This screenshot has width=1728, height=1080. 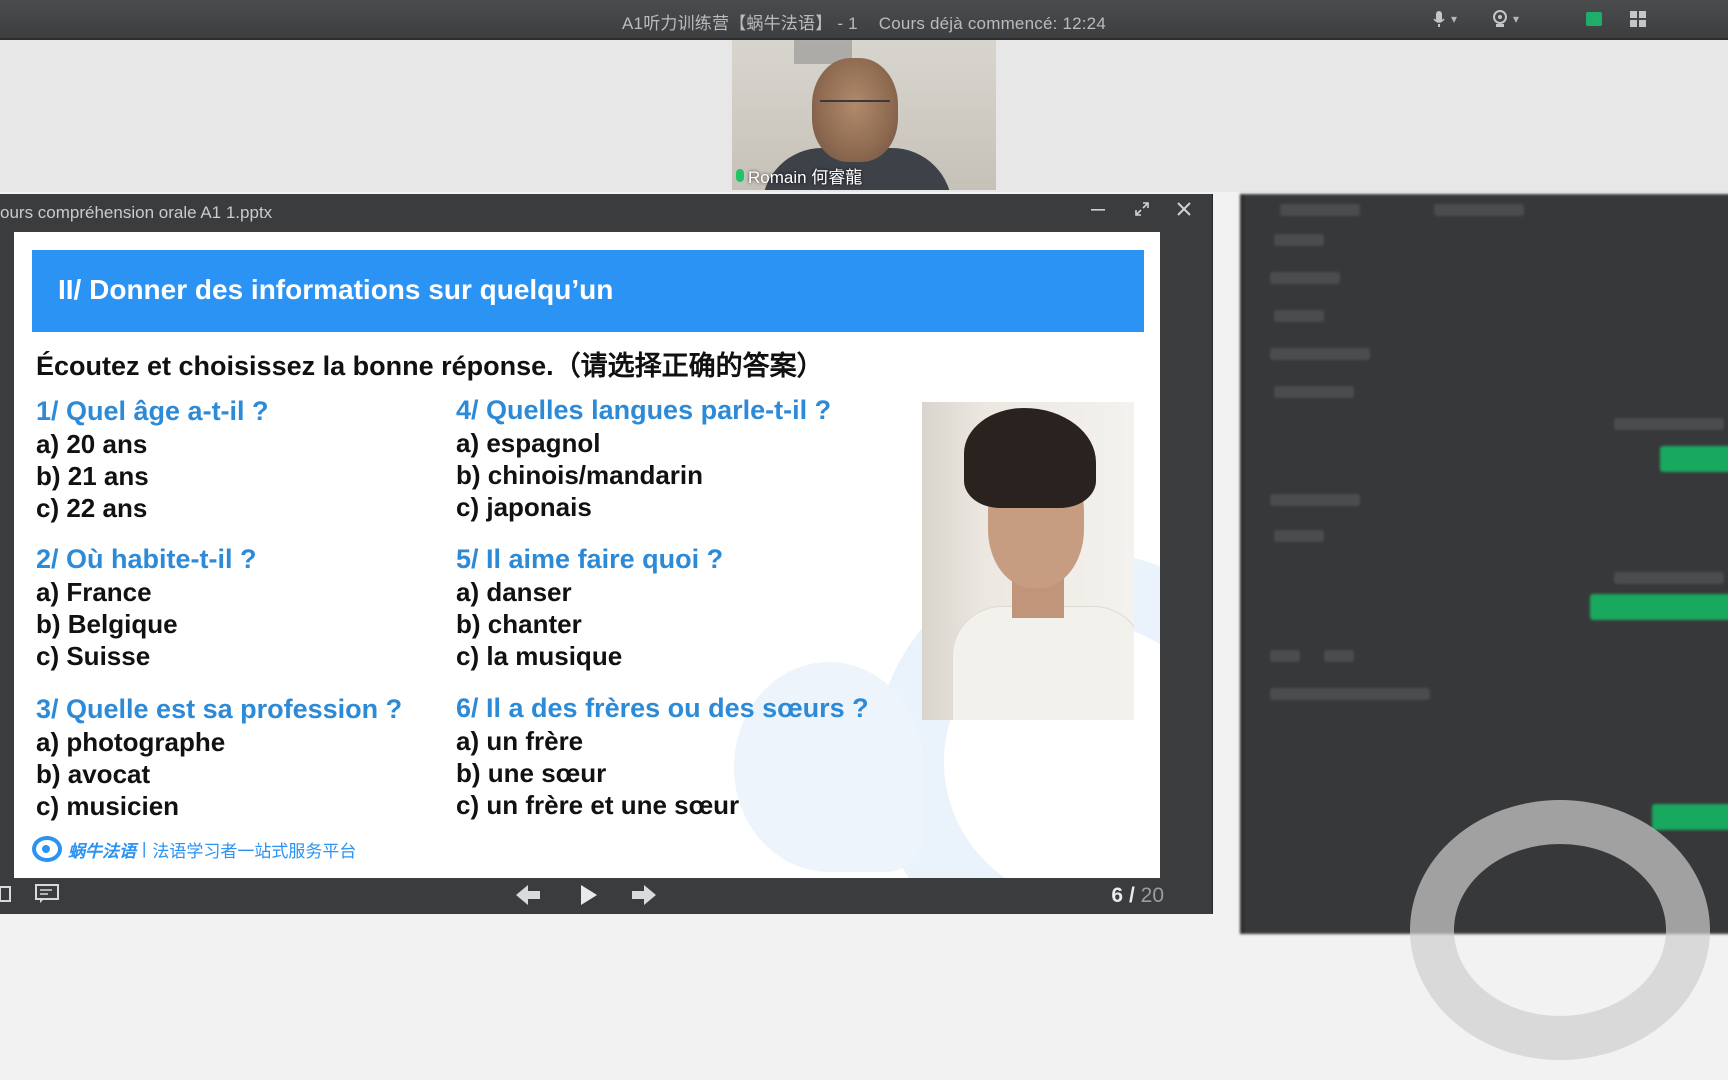 I want to click on brand-footer: 蜗牛法语 | 法语学习者一站式服务平台, so click(x=194, y=849).